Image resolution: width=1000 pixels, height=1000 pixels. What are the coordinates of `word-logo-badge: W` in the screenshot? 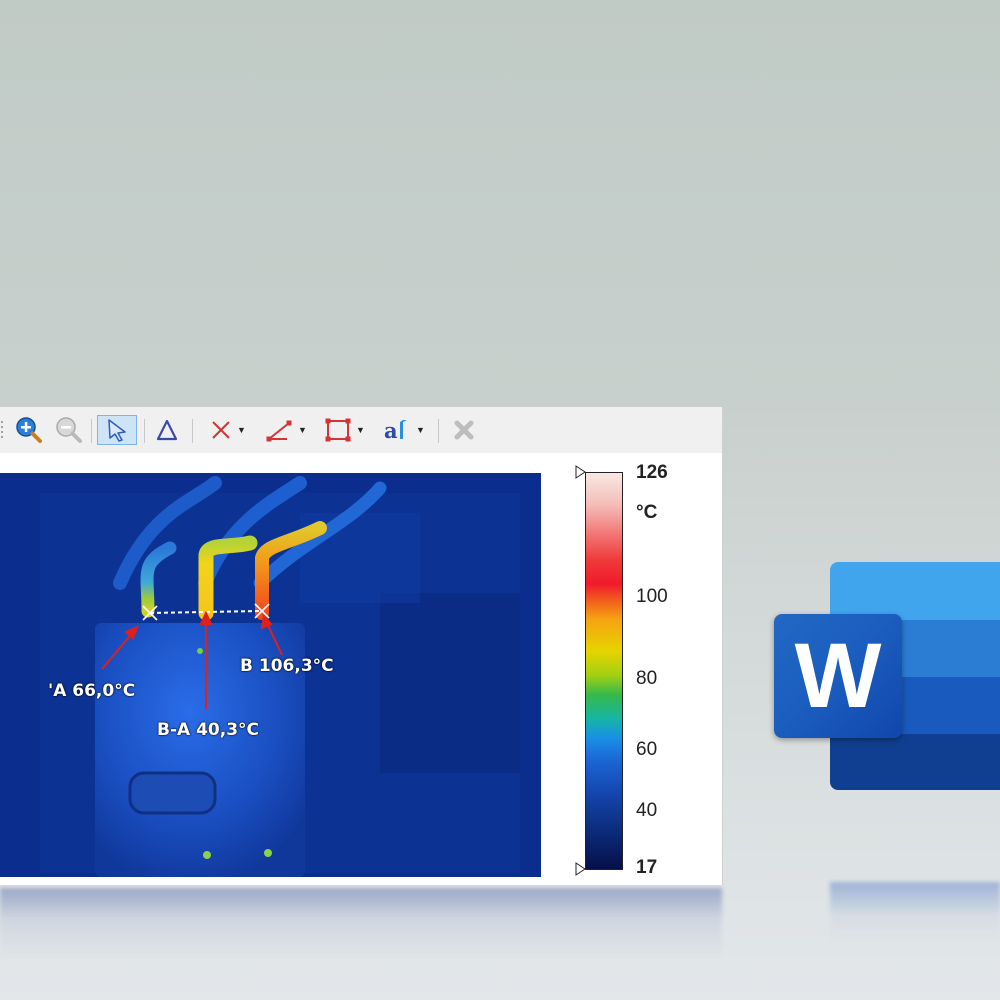 It's located at (838, 676).